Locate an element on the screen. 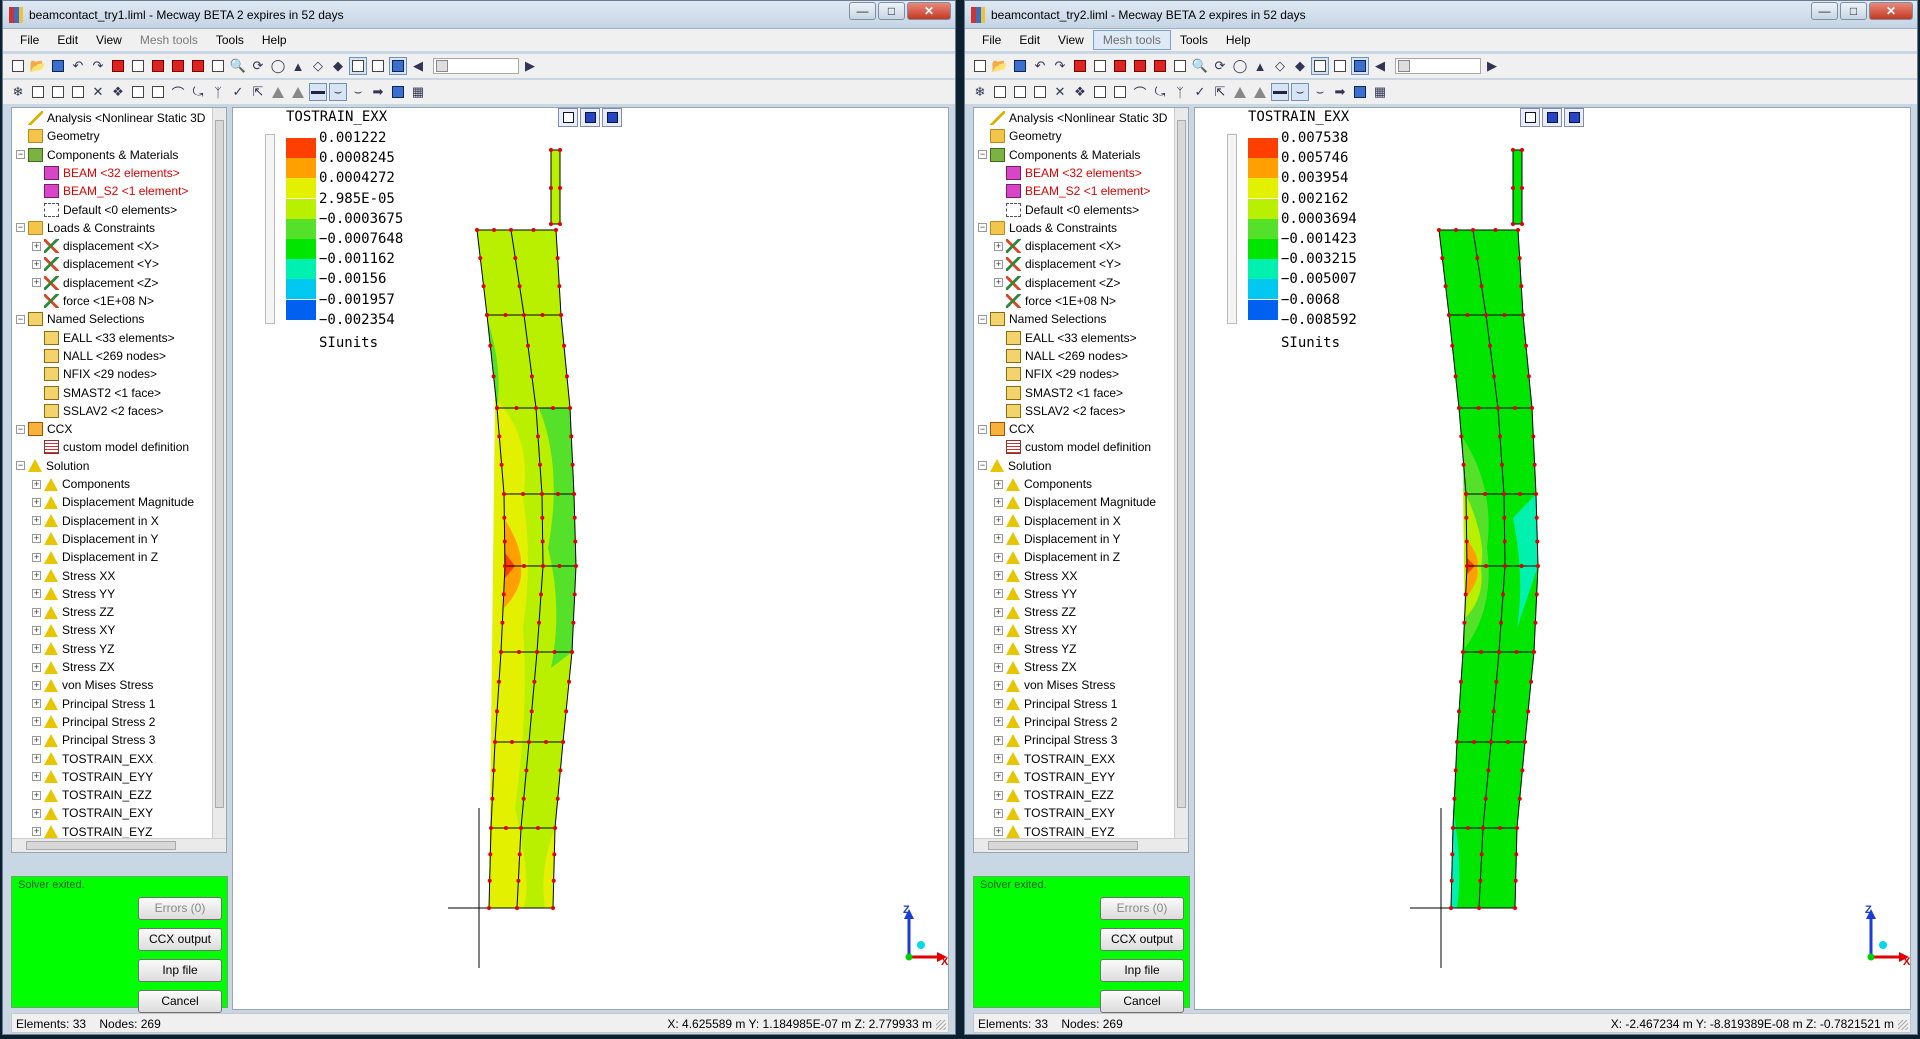 The image size is (1920, 1039). fork-icon: ᛉ is located at coordinates (218, 92).